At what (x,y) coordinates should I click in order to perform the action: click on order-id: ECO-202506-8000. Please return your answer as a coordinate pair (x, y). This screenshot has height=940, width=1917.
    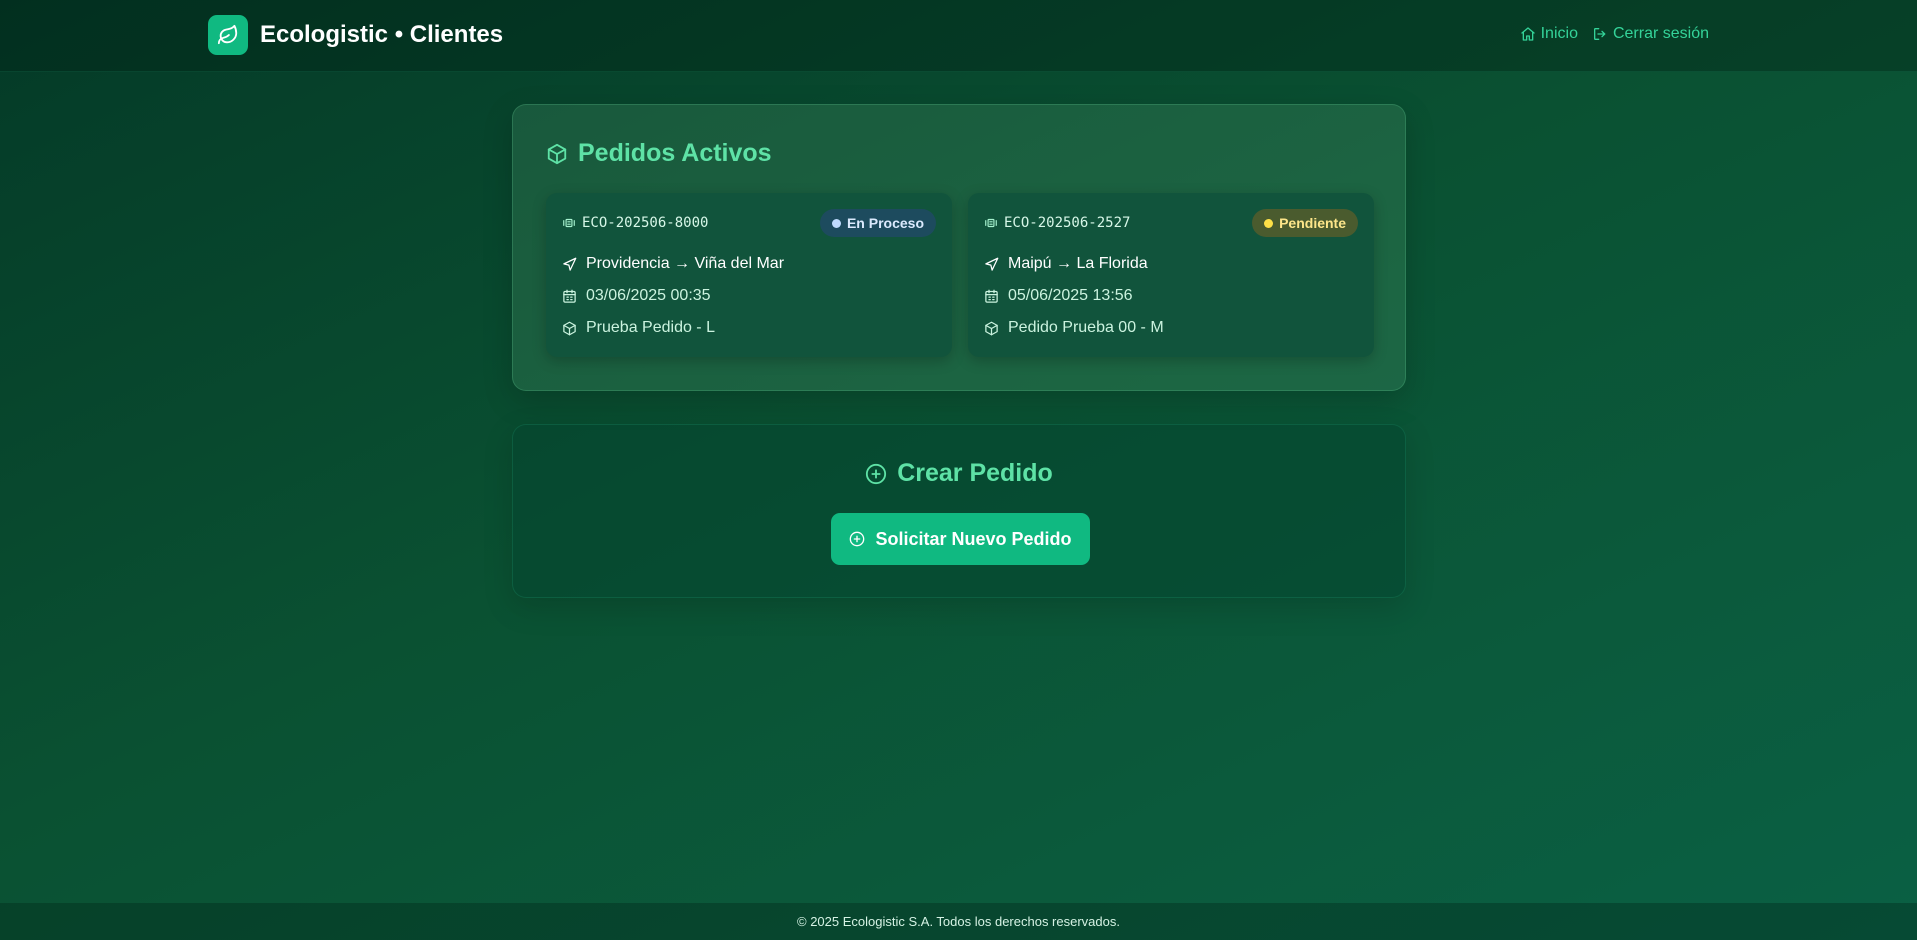
    Looking at the image, I should click on (635, 223).